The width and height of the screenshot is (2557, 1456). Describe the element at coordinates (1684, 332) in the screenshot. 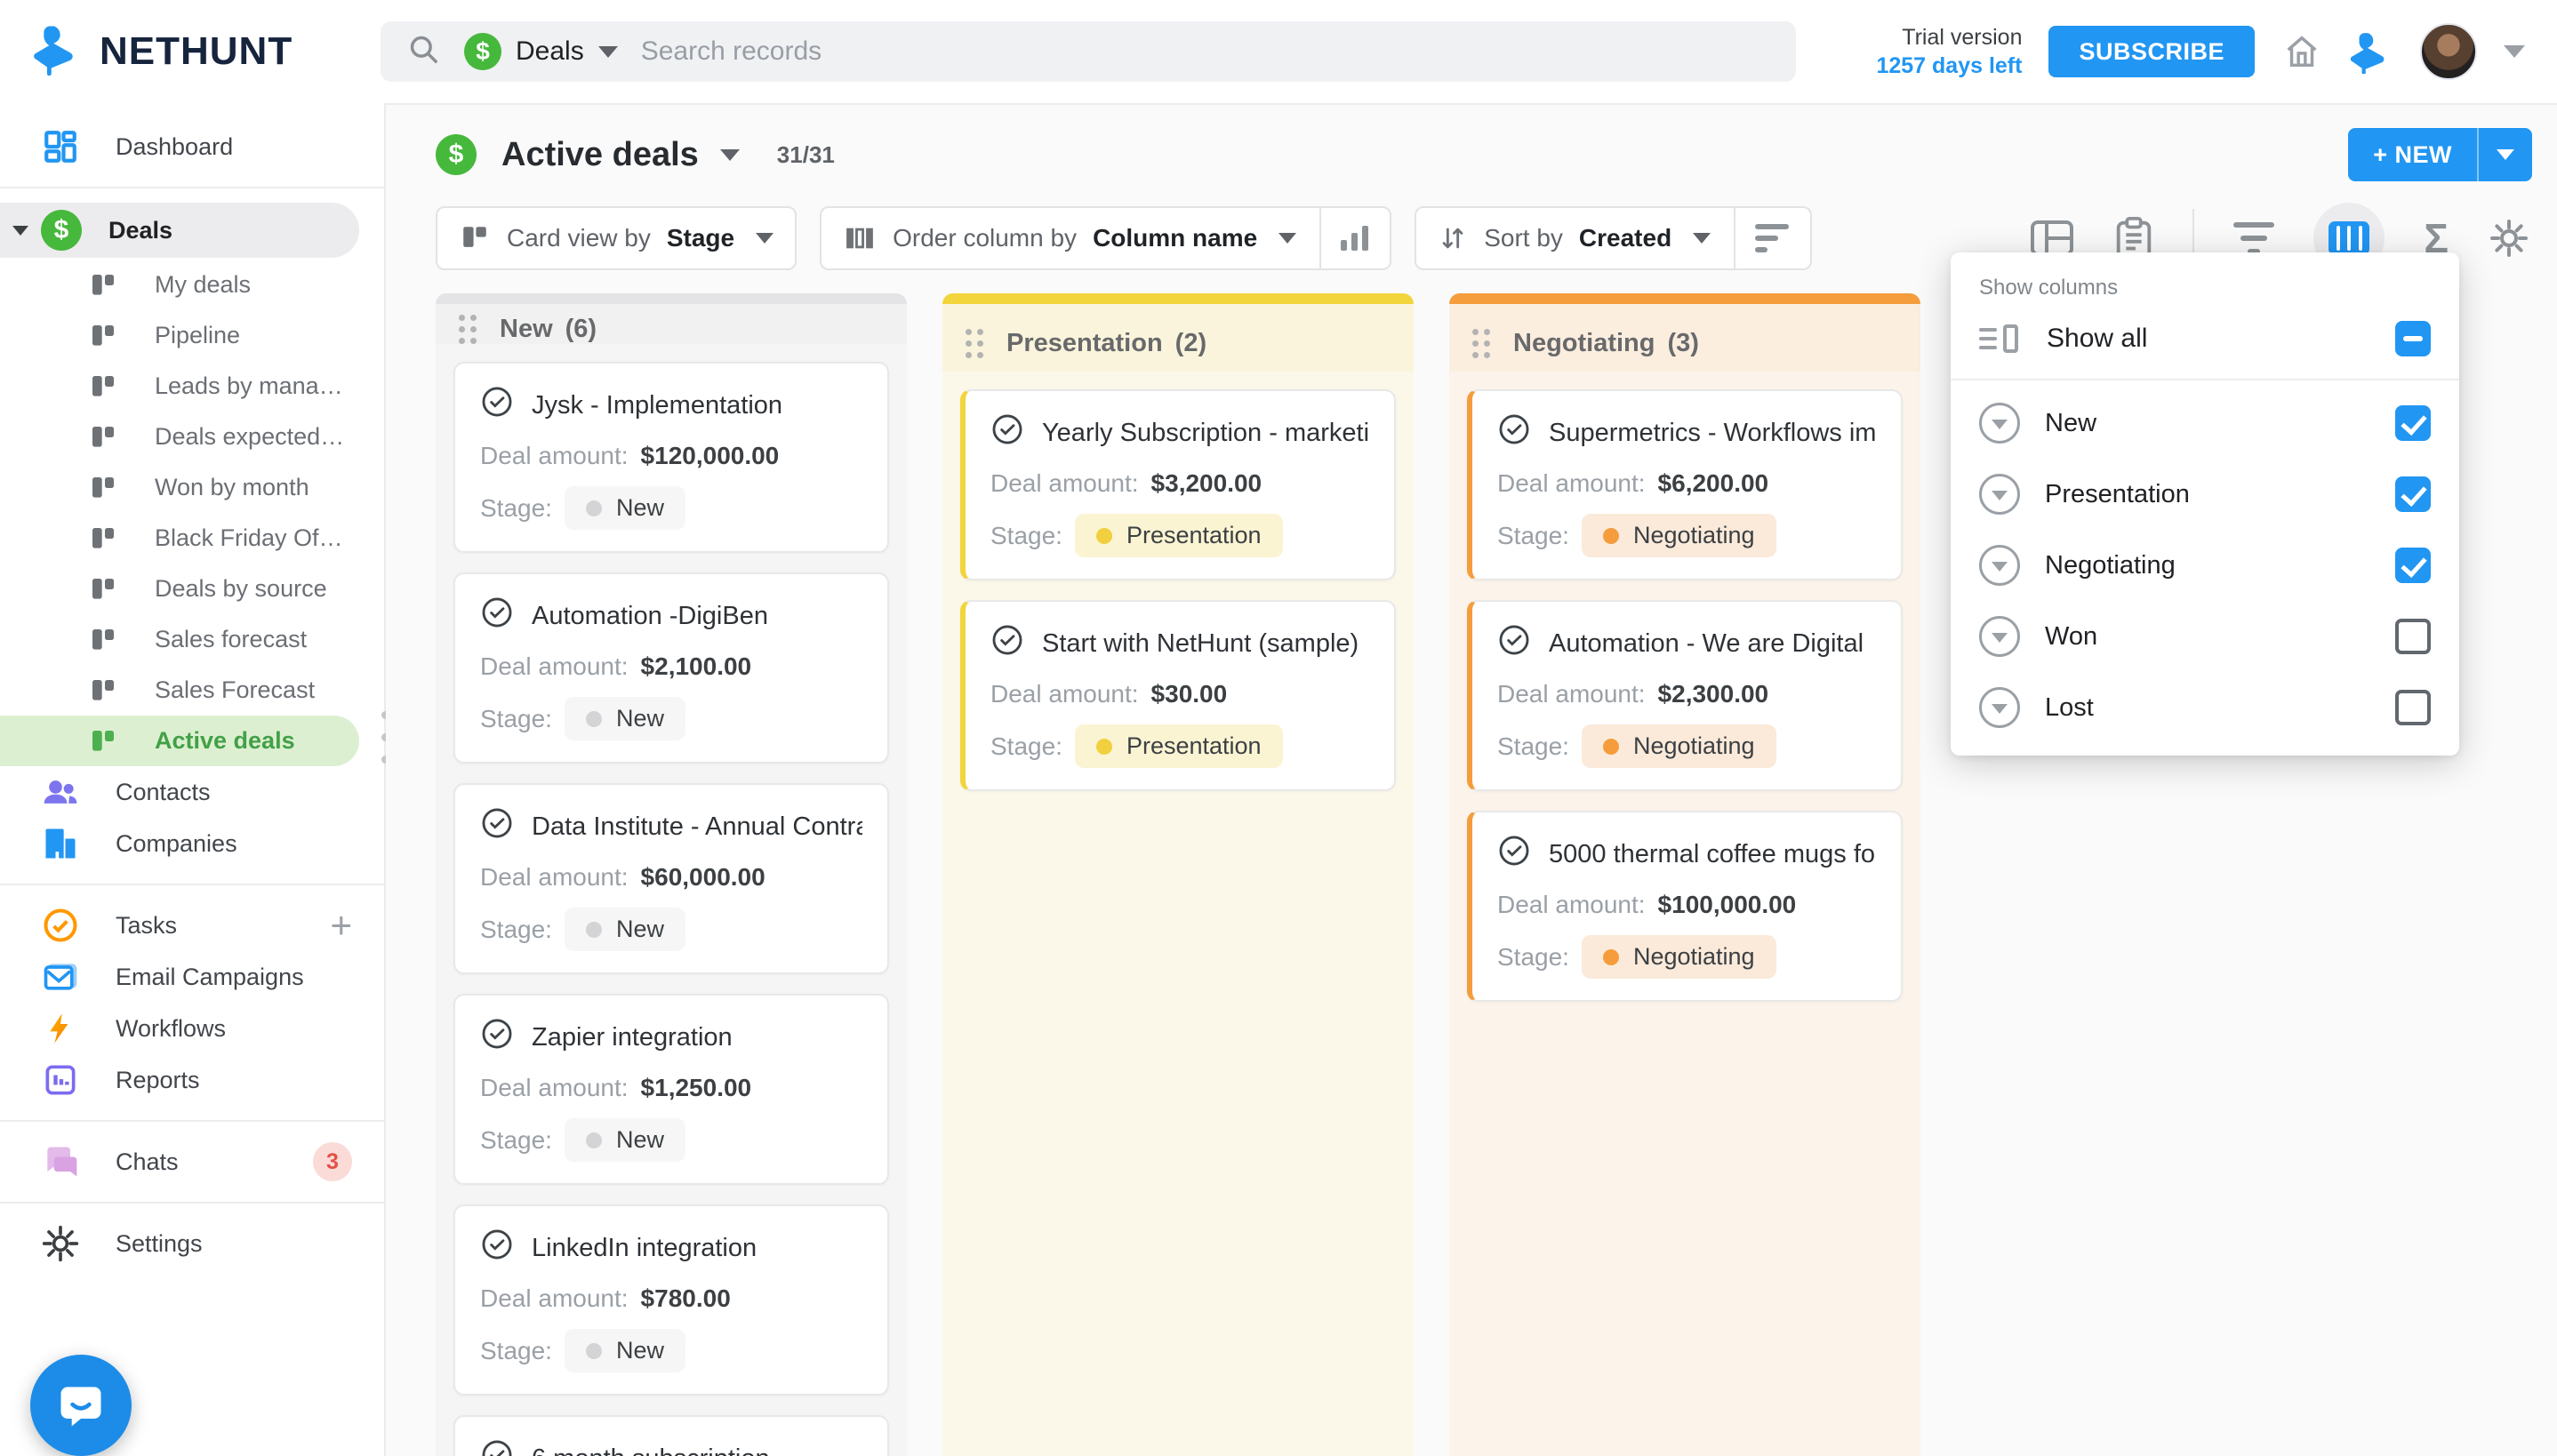

I see `kanban-column-header: Negotiating (3)` at that location.